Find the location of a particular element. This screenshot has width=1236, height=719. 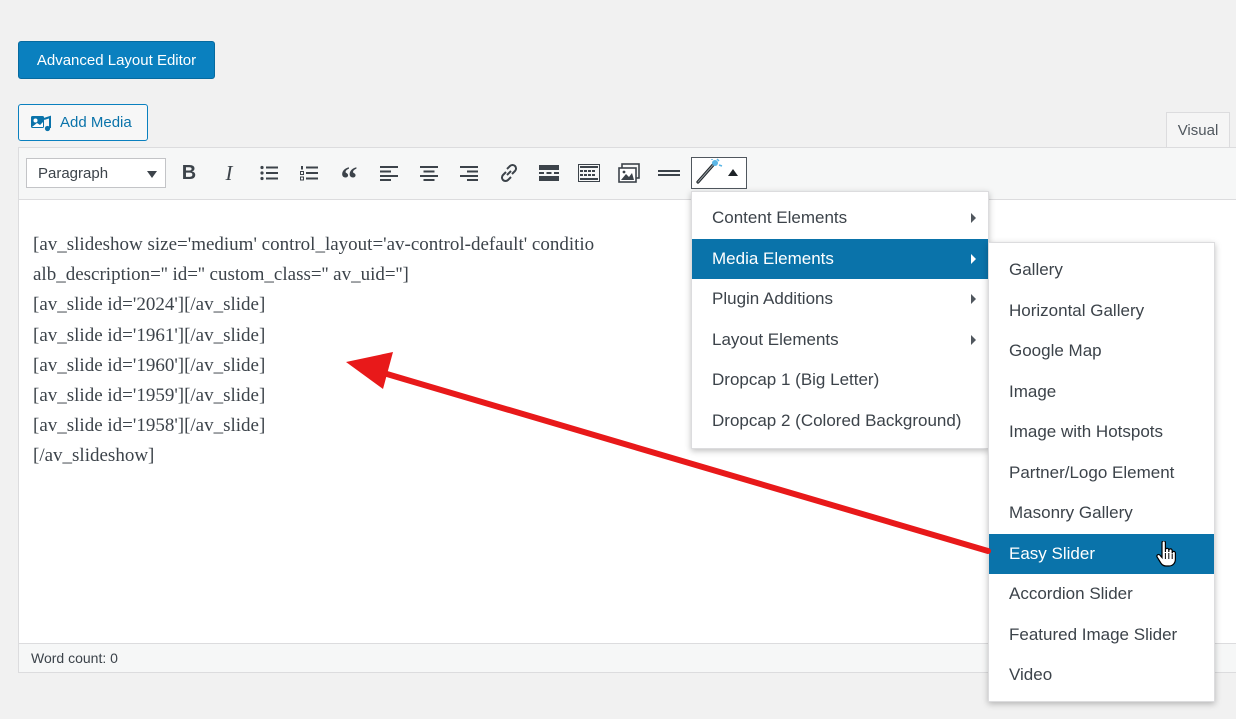

submenu-item-easy-slider: Easy Slider is located at coordinates (1101, 553).